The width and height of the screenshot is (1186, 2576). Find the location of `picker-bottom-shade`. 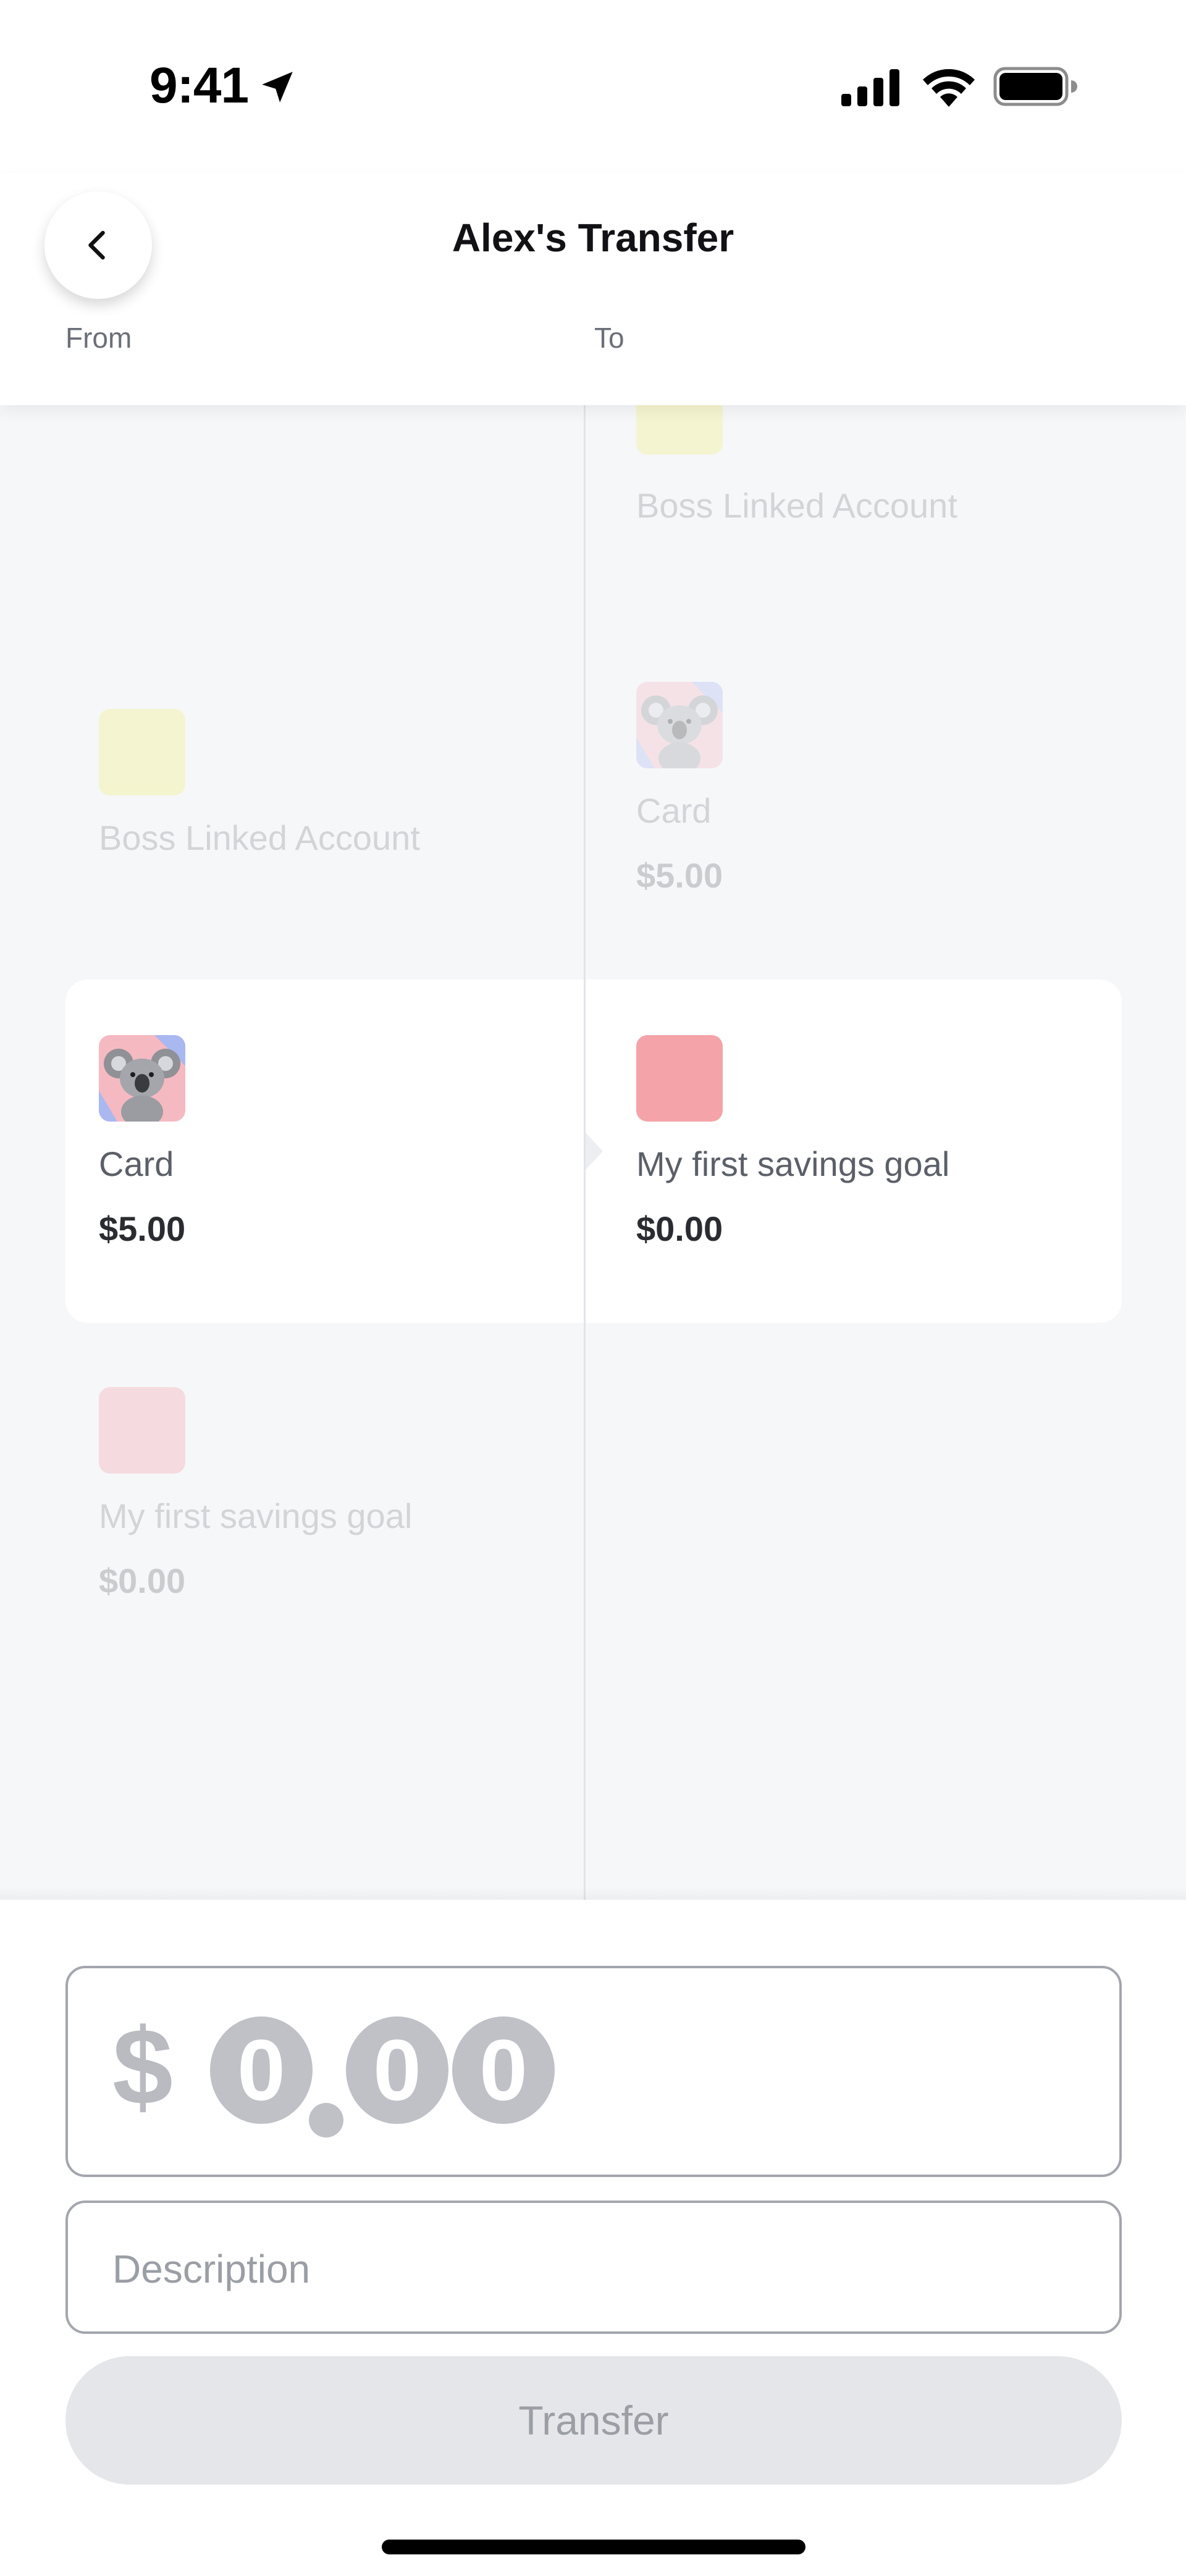

picker-bottom-shade is located at coordinates (593, 1893).